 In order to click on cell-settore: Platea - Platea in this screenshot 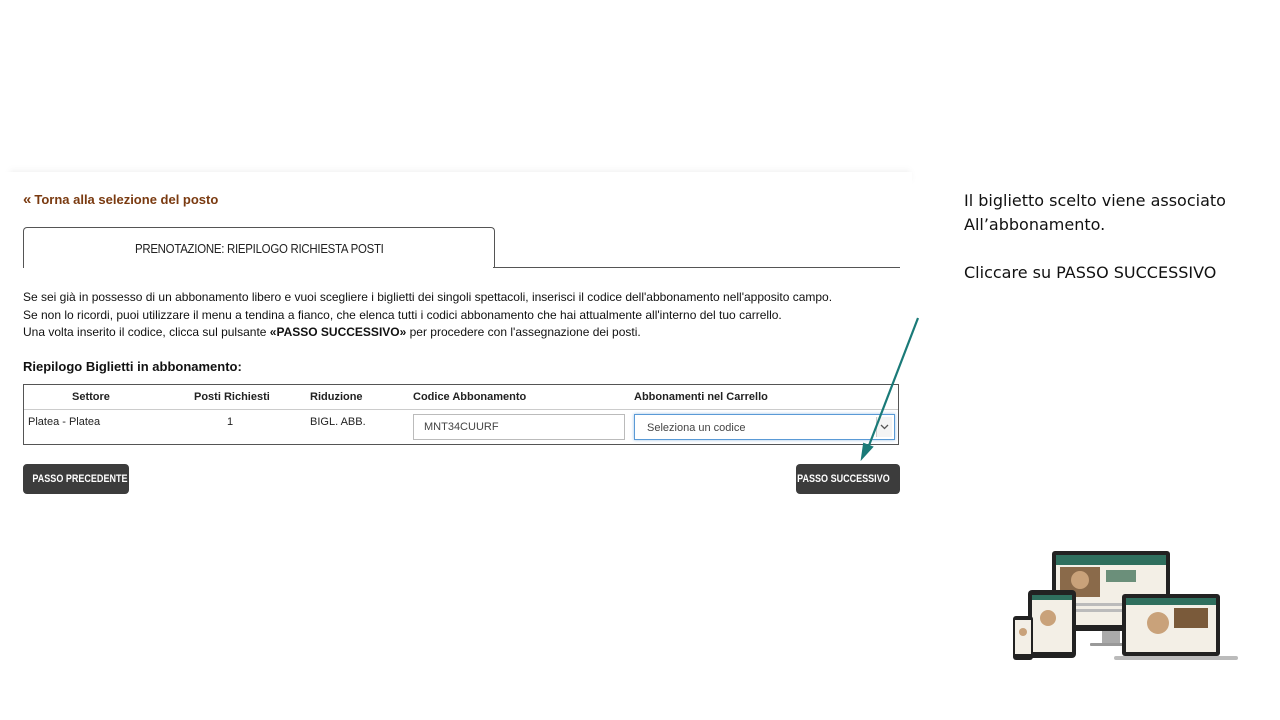, I will do `click(64, 422)`.